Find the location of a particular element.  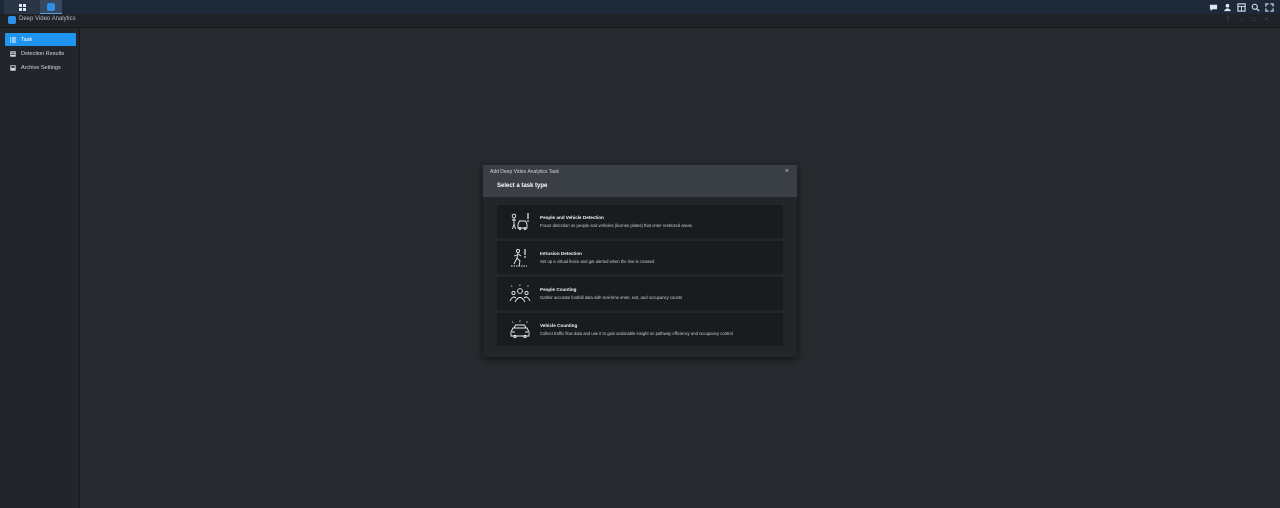

grid-icon is located at coordinates (22, 7).